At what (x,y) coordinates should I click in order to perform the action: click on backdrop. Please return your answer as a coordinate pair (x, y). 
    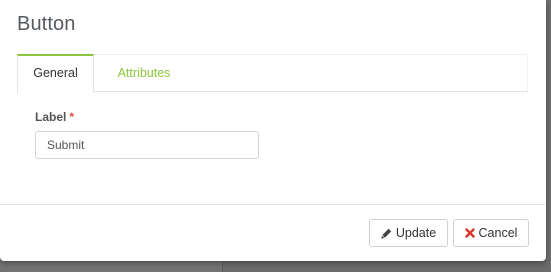
    Looking at the image, I should click on (111, 266).